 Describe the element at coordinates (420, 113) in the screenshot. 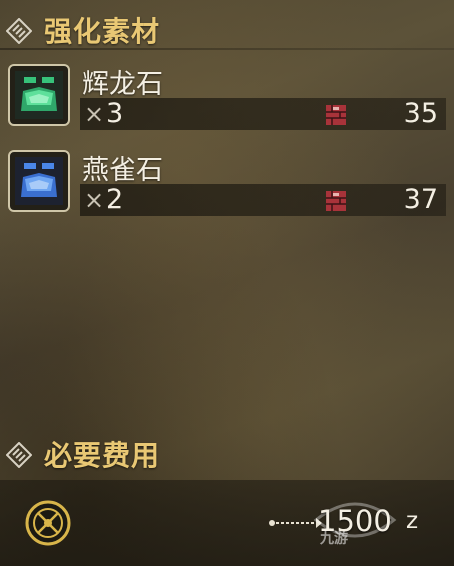

I see `owned-quantity: 35` at that location.